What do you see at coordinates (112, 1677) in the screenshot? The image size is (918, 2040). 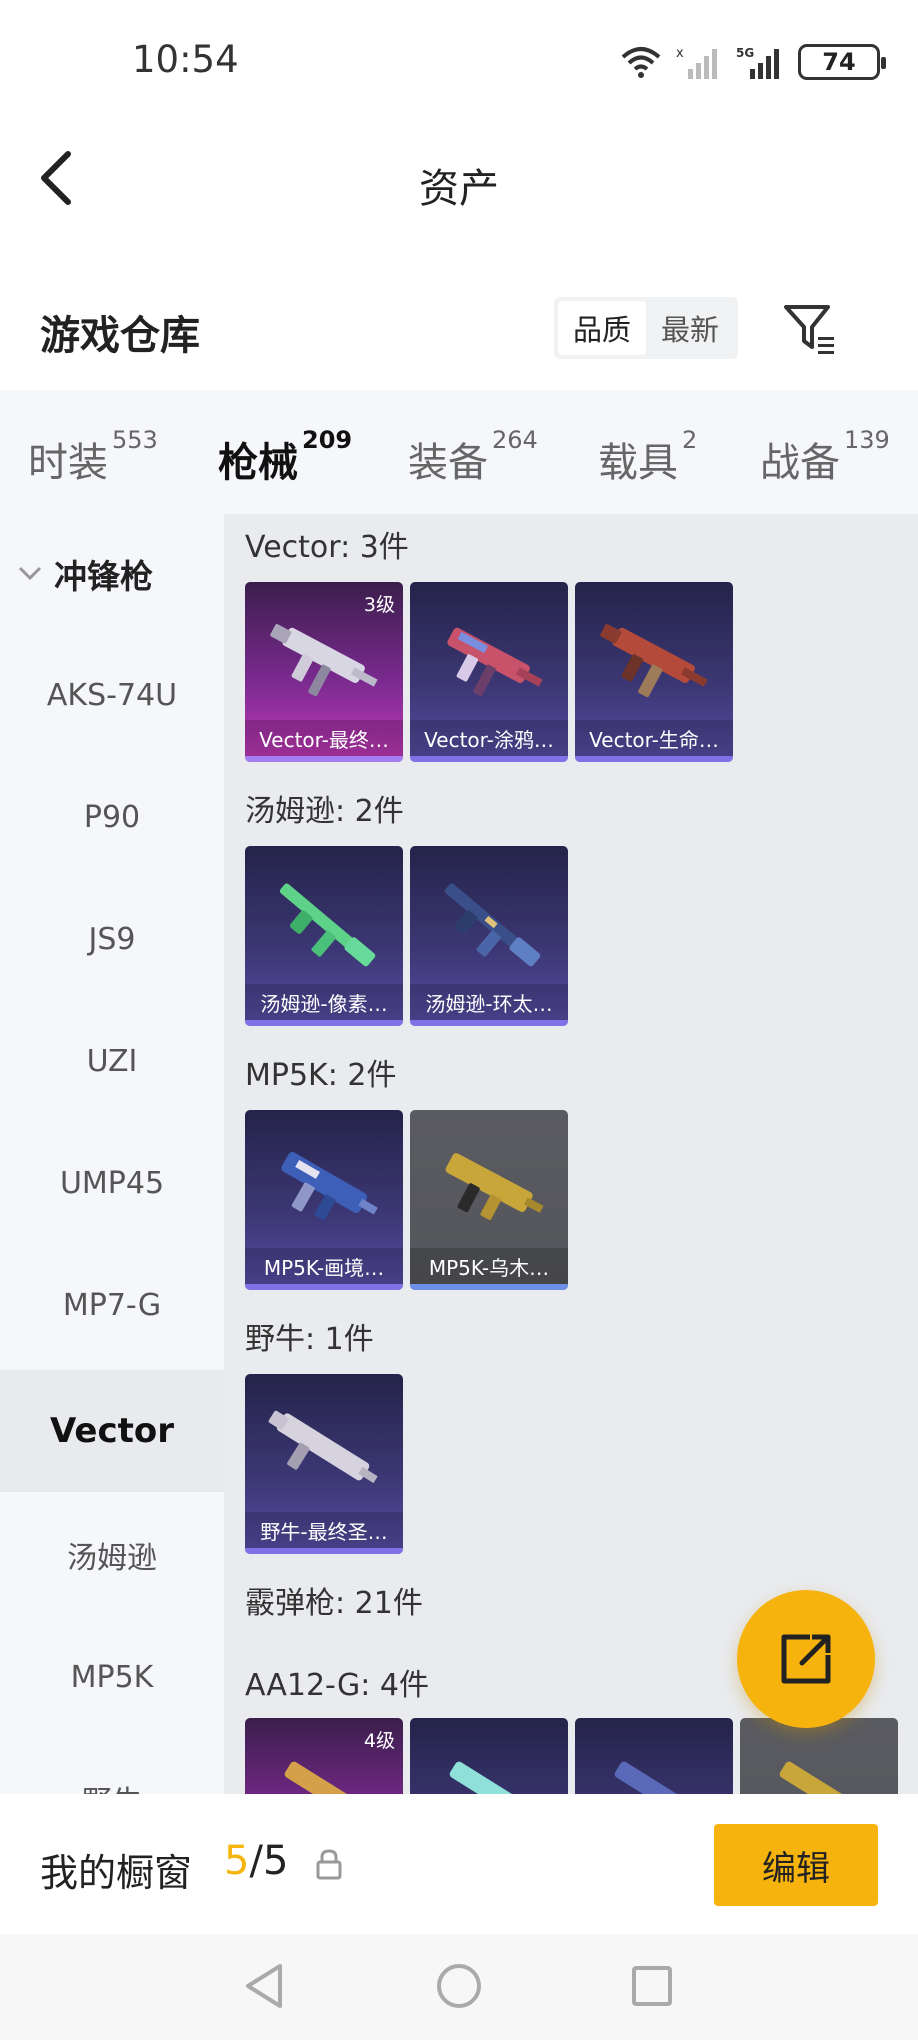 I see `sidebar-item-mp5k: MP5K` at bounding box center [112, 1677].